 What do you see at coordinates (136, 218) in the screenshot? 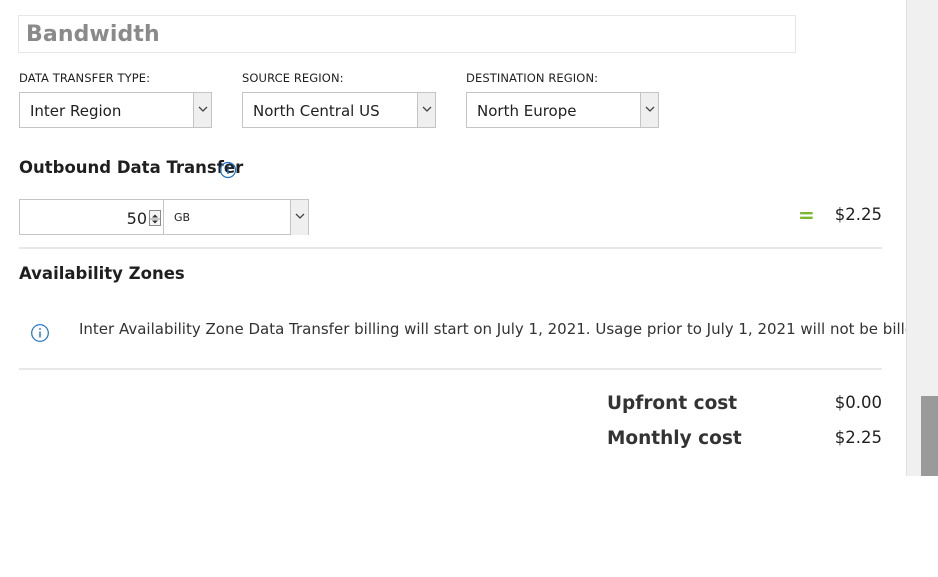
I see `quantity-value: 50` at bounding box center [136, 218].